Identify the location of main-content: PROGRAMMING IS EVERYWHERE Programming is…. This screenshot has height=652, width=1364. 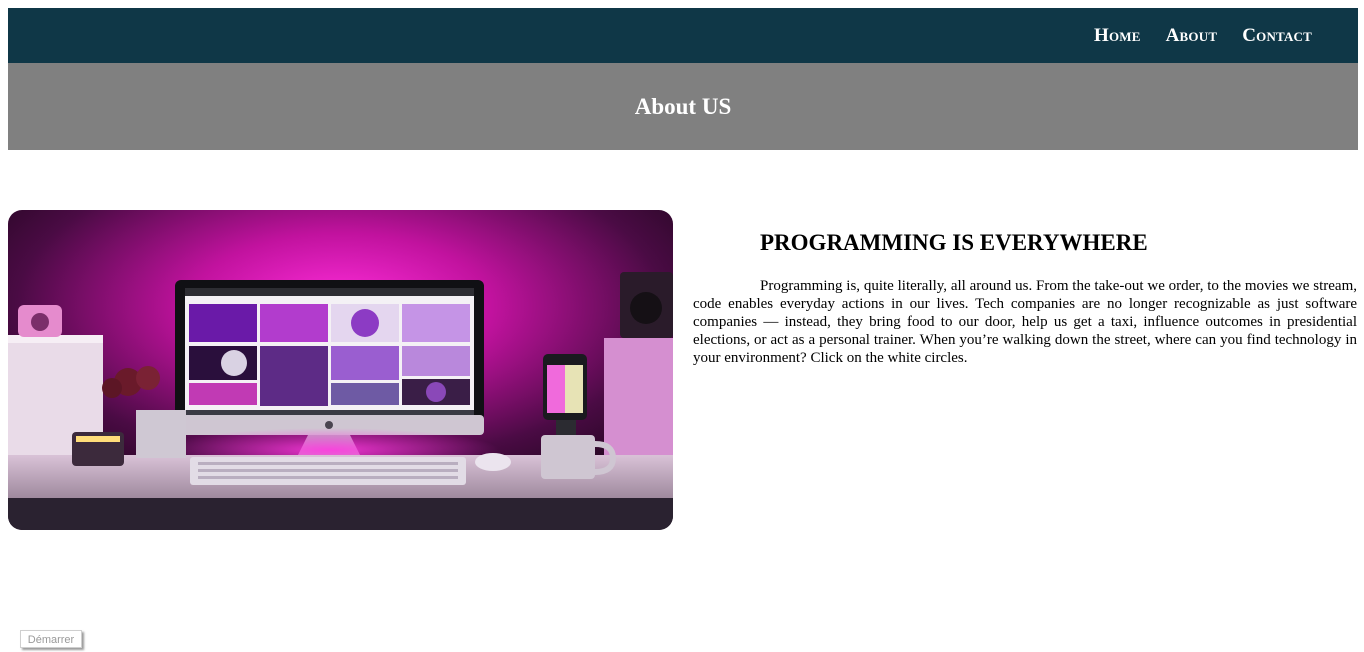
(1025, 296).